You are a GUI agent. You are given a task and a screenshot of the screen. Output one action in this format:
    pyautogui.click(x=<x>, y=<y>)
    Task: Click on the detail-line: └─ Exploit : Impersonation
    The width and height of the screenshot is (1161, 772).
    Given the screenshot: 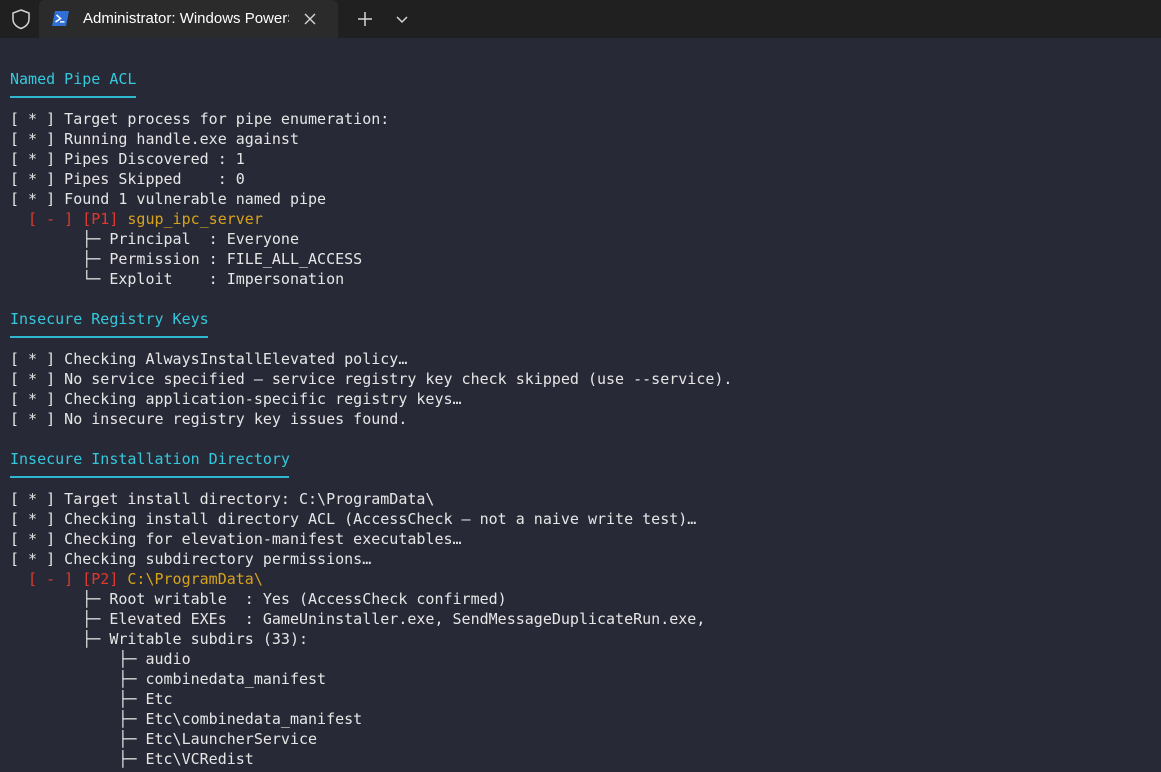 What is the action you would take?
    pyautogui.click(x=177, y=279)
    